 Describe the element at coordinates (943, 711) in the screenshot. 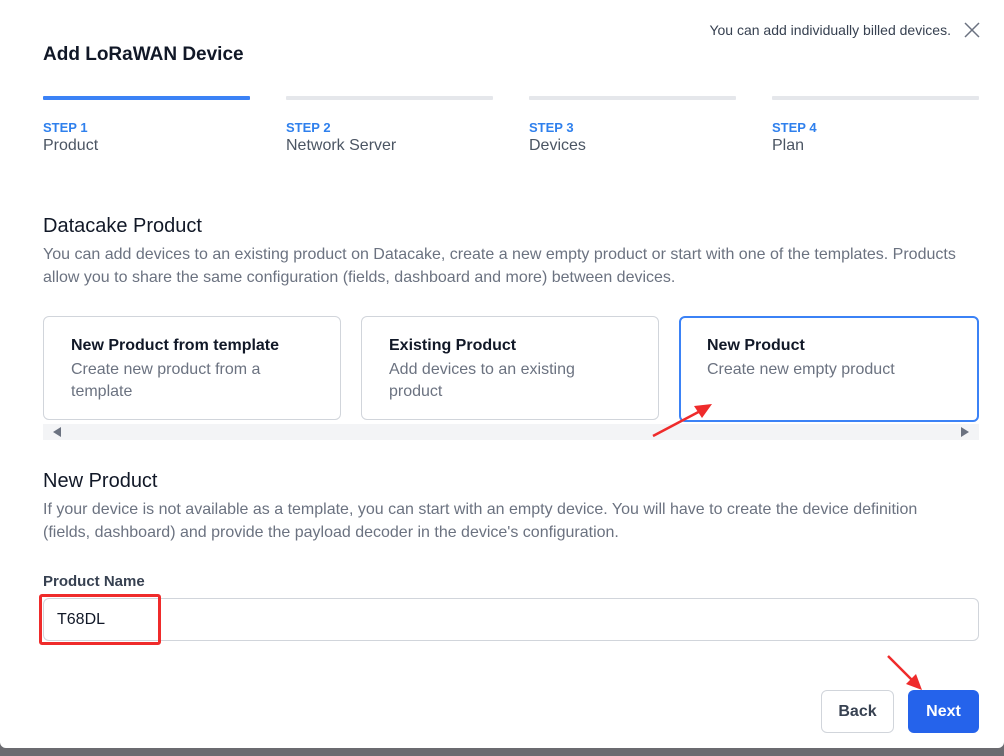

I see `next-button: Next` at that location.